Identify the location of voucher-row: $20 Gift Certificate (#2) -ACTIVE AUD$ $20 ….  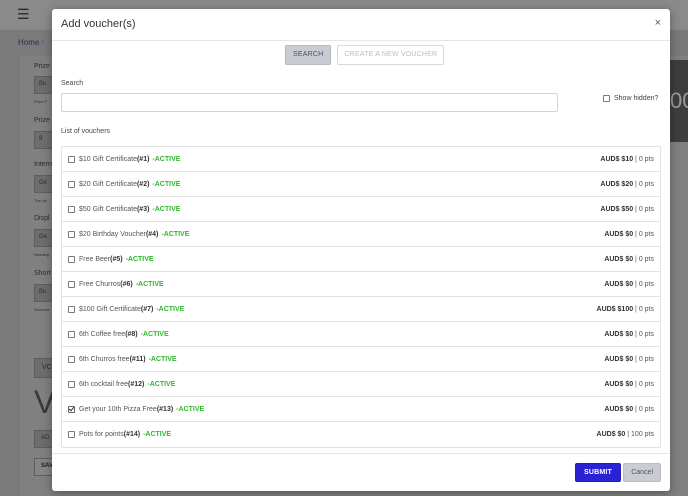
(361, 184).